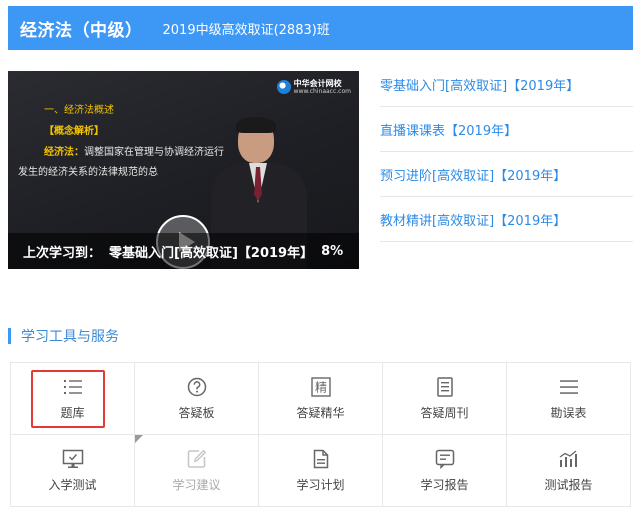 The height and width of the screenshot is (512, 633). I want to click on slide-heading: 一、经济法概述, so click(79, 110).